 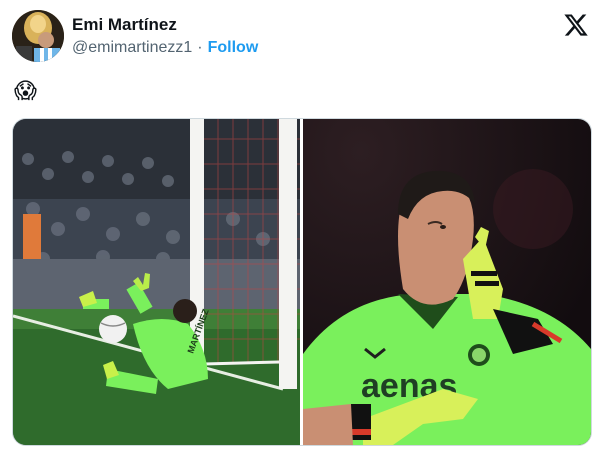 I want to click on author-name: Emi Martínez, so click(x=124, y=25).